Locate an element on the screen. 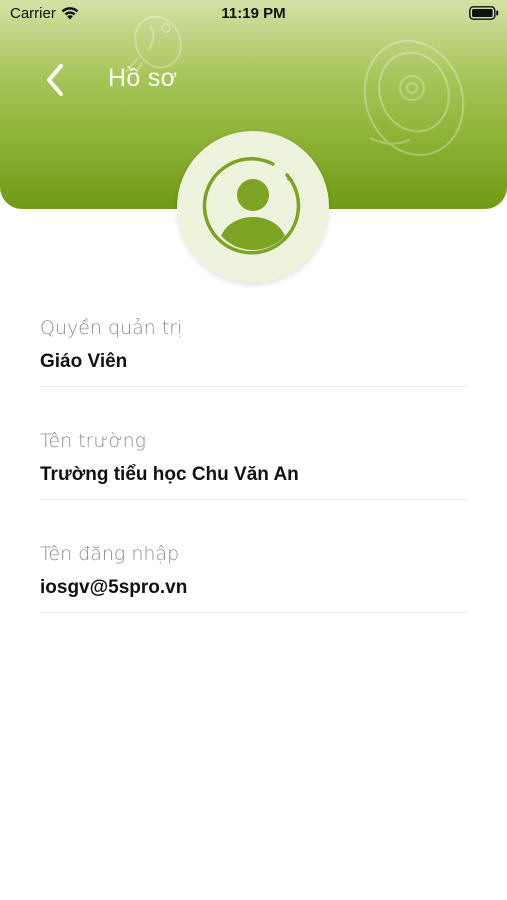 This screenshot has height=900, width=507. field-role: Quyền quản trị Giáo Viên is located at coordinates (254, 352).